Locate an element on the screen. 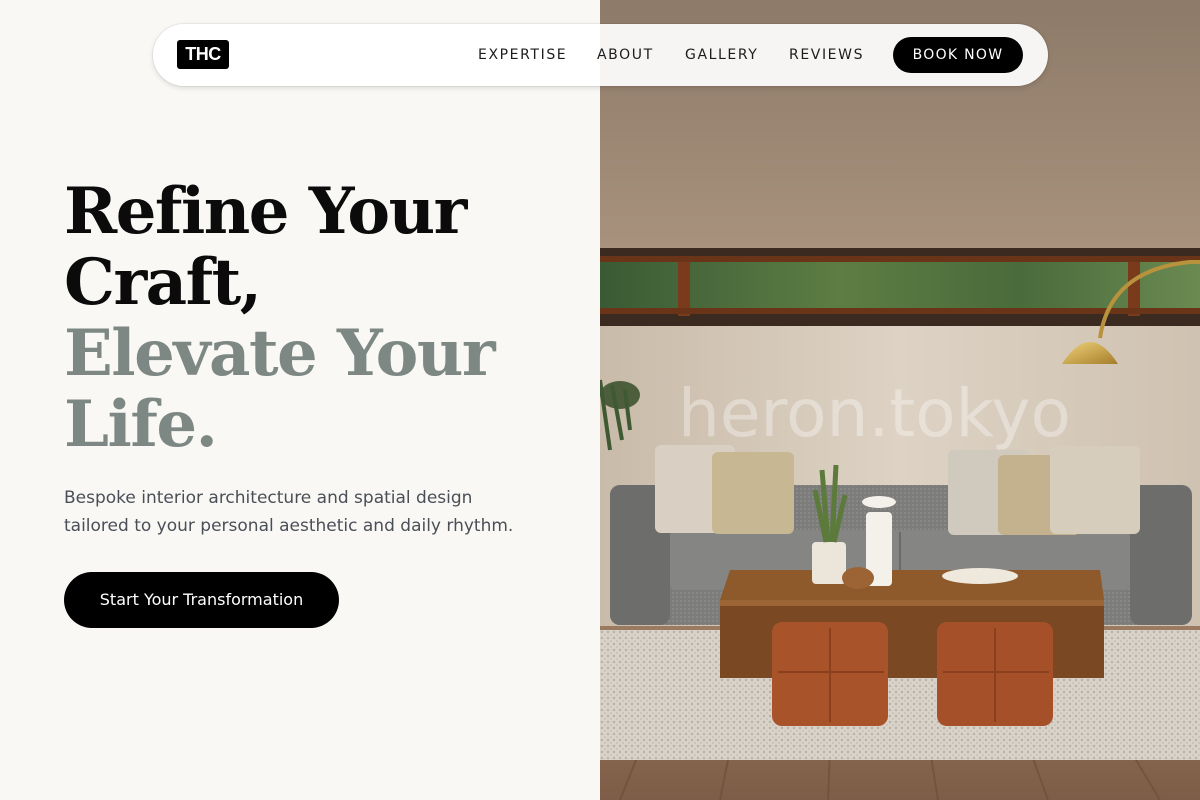  nav-link-reviews: REVIEWS is located at coordinates (826, 55).